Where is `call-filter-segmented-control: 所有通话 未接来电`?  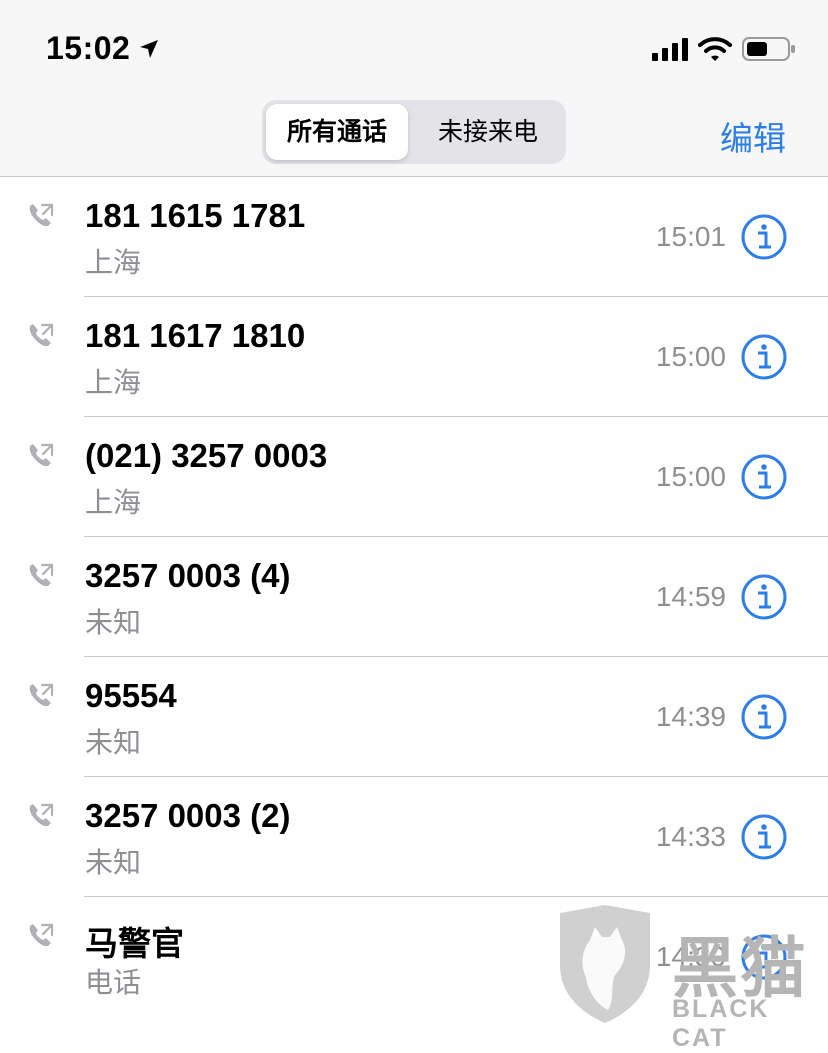
call-filter-segmented-control: 所有通话 未接来电 is located at coordinates (414, 132).